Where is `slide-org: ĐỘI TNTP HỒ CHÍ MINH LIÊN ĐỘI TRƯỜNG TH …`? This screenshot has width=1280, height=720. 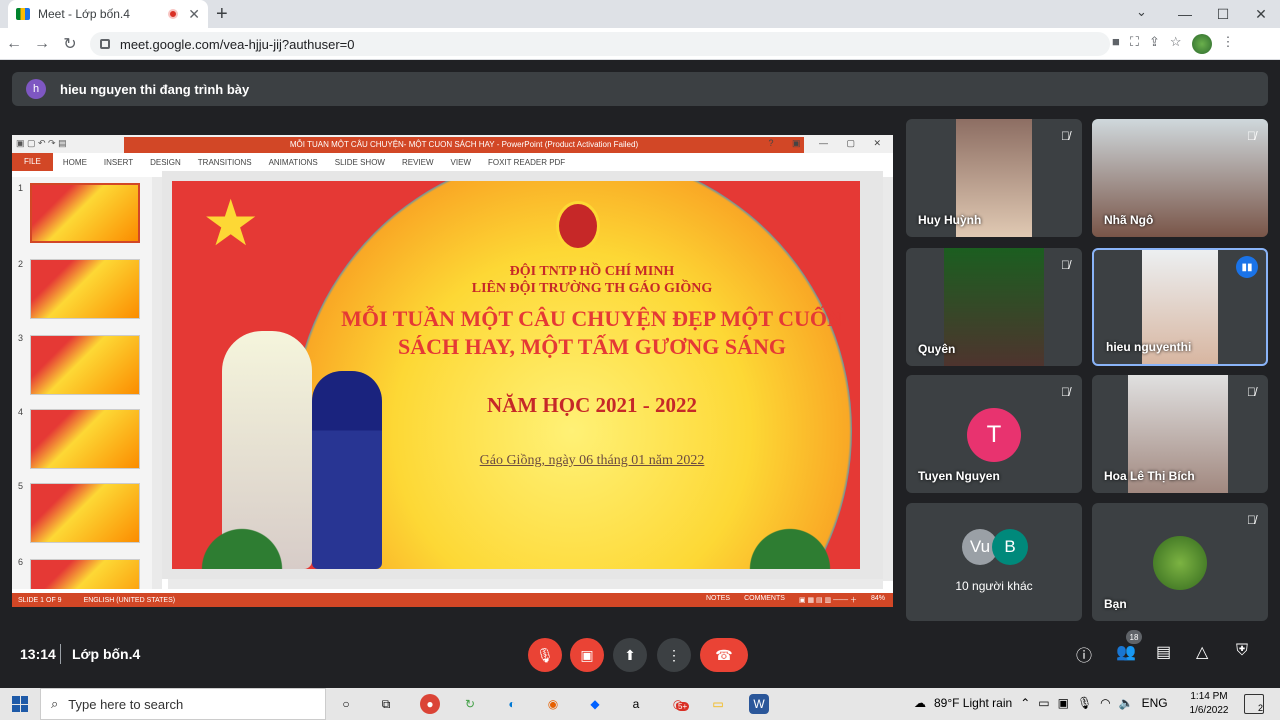
slide-org: ĐỘI TNTP HỒ CHÍ MINH LIÊN ĐỘI TRƯỜNG TH … is located at coordinates (592, 280).